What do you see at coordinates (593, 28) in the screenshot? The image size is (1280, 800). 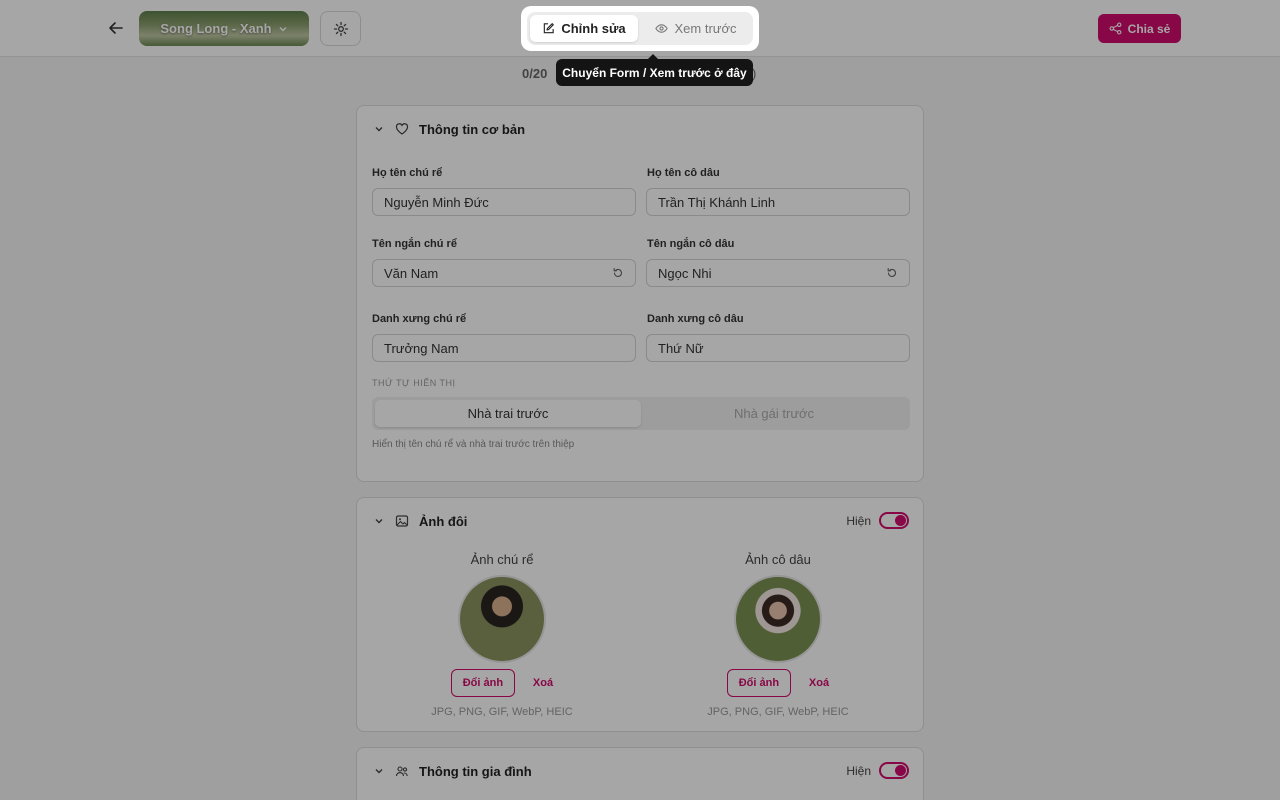 I see `edit-mode-label: Chỉnh sửa` at bounding box center [593, 28].